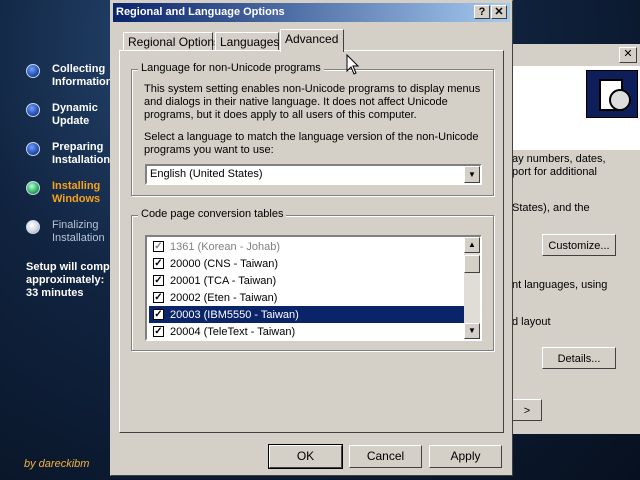 The width and height of the screenshot is (640, 480). I want to click on ok-button: OK, so click(305, 456).